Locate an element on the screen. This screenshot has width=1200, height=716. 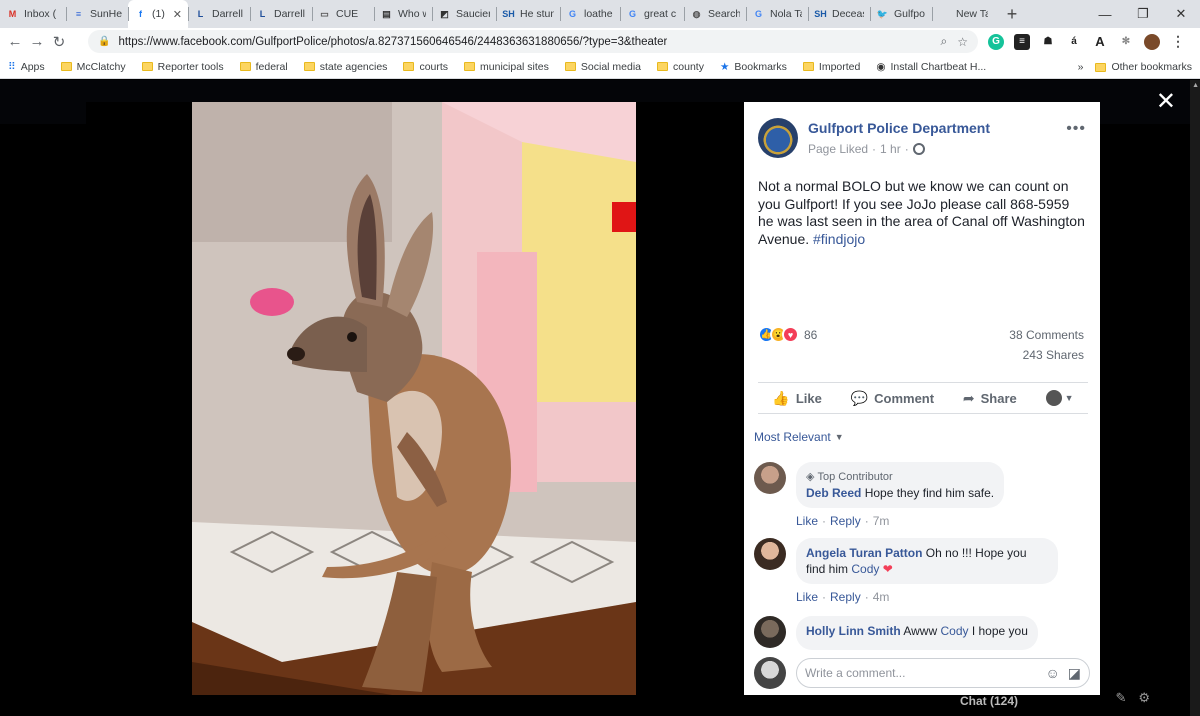
bookmarks-overflow-button: » is located at coordinates (1081, 67).